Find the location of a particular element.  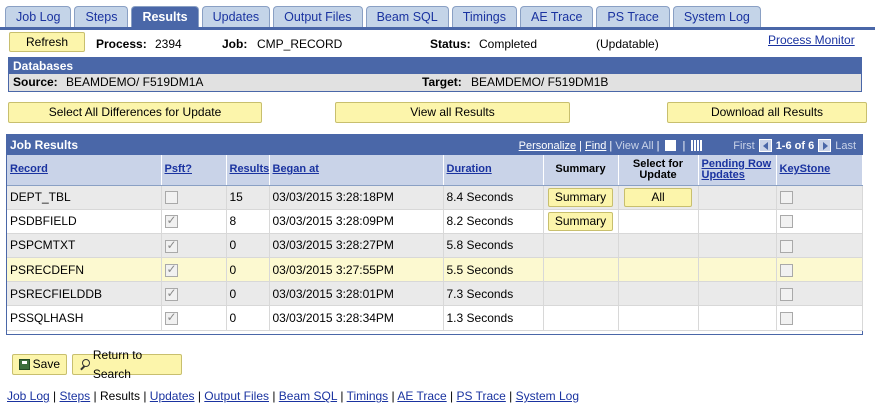

column-record: Record is located at coordinates (84, 170).